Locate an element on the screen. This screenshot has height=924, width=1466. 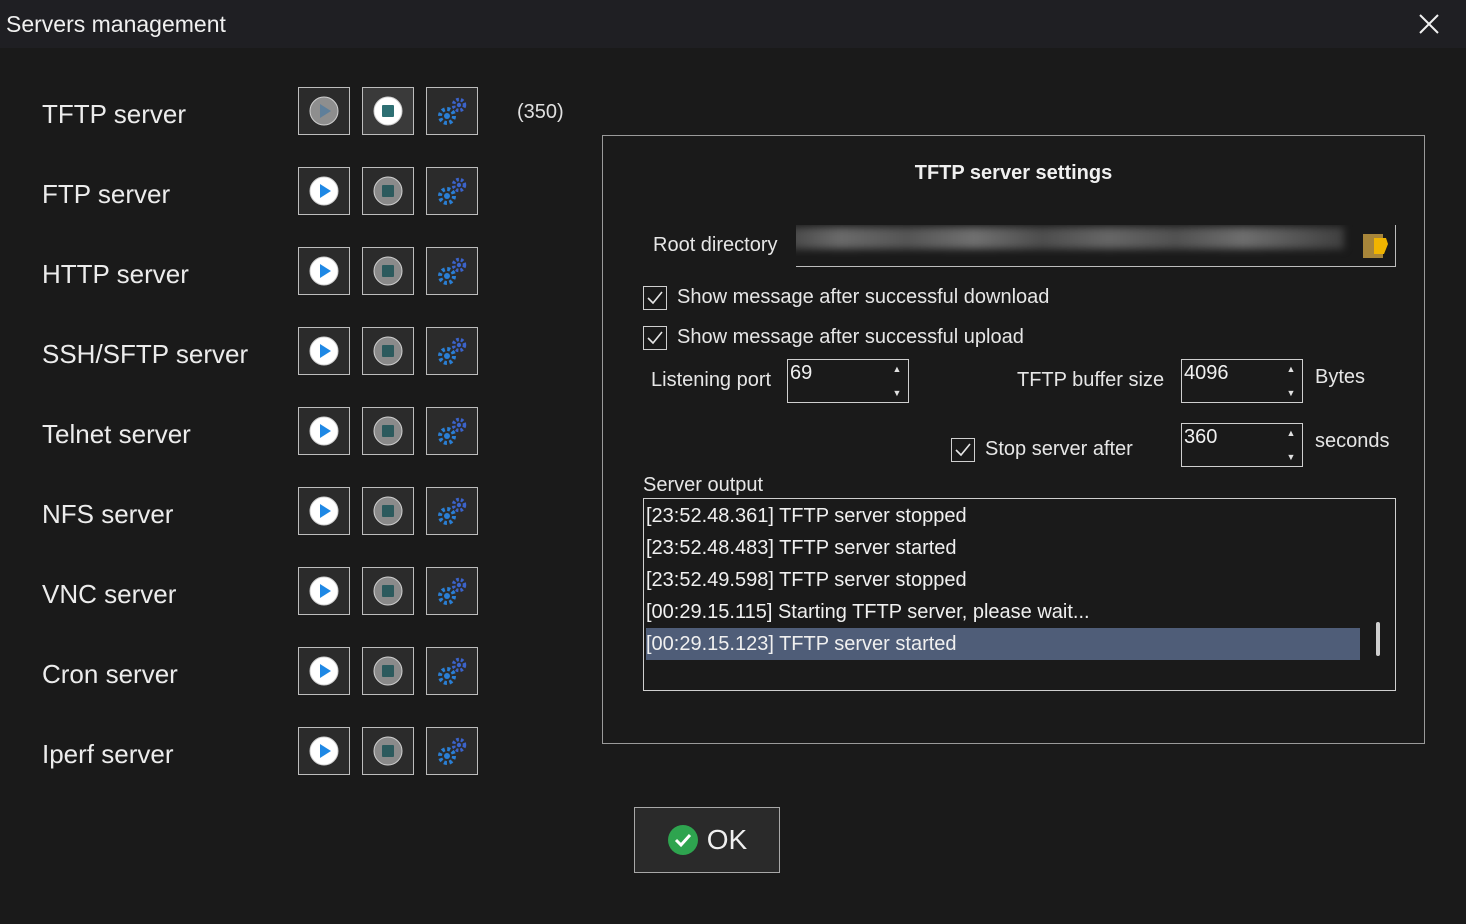
show-upload-checkbox is located at coordinates (655, 338).